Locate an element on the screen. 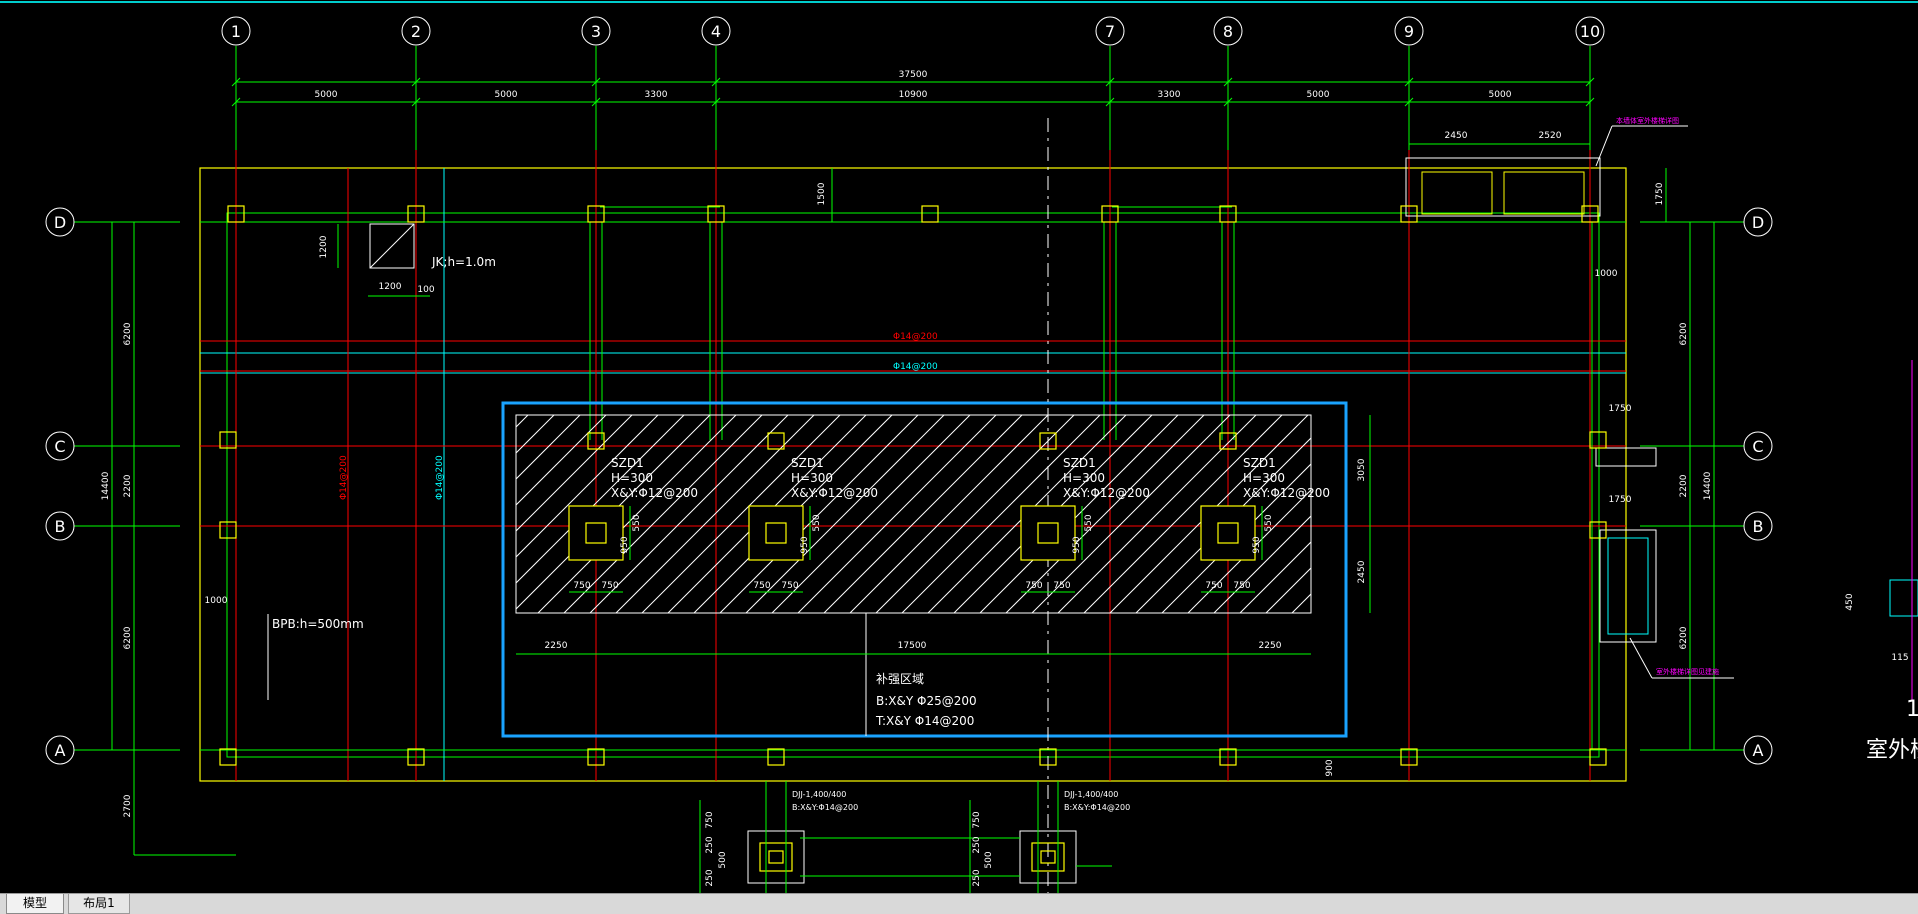 This screenshot has width=1918, height=914. footing-vdim-b-2: 950 is located at coordinates (1077, 544).